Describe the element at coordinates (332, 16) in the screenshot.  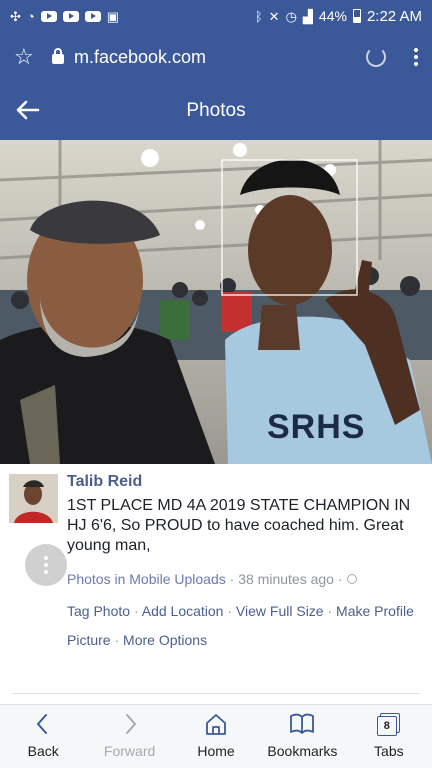
I see `battery-percent: 44%` at that location.